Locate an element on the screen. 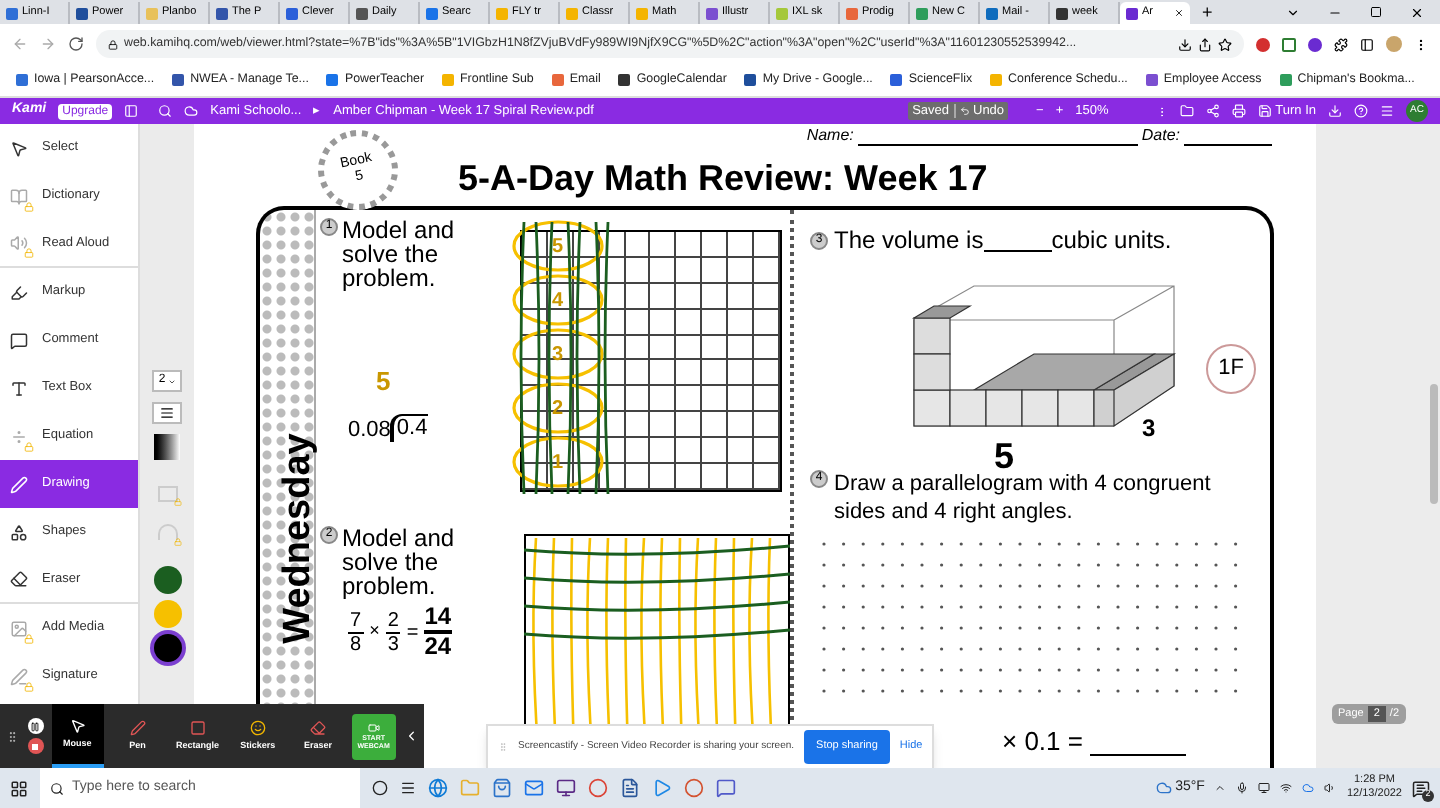 The width and height of the screenshot is (1440, 808). lines-icon is located at coordinates (167, 413).